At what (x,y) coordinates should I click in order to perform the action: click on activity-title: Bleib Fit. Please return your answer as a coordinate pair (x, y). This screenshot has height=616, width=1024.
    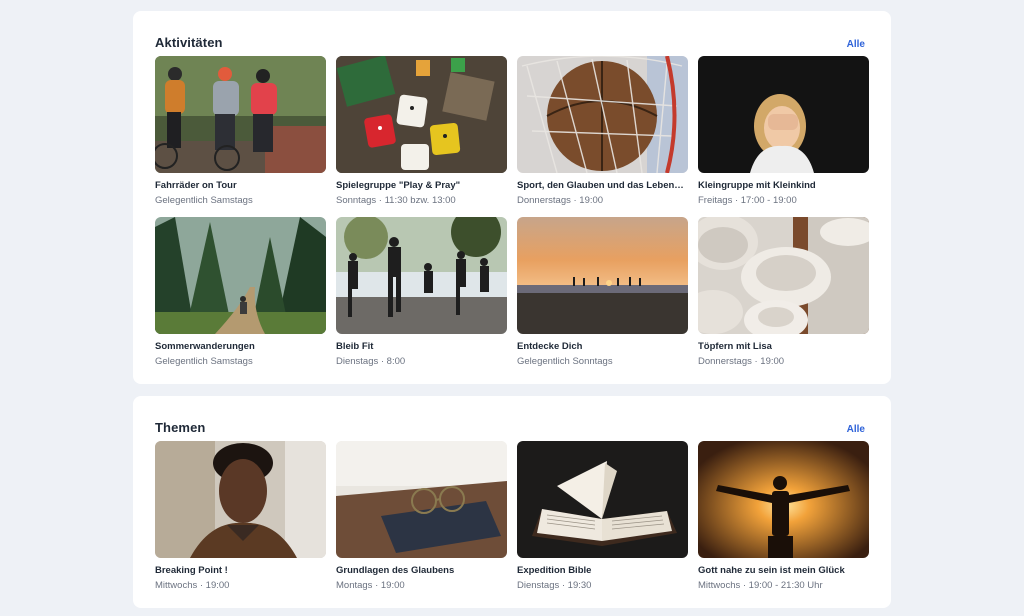
    Looking at the image, I should click on (355, 346).